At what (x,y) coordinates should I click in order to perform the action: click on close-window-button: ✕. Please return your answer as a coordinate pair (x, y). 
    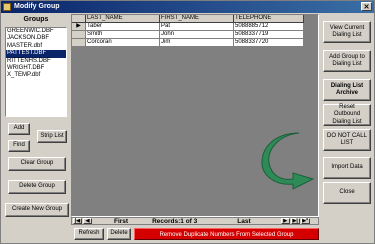
    Looking at the image, I should click on (366, 6).